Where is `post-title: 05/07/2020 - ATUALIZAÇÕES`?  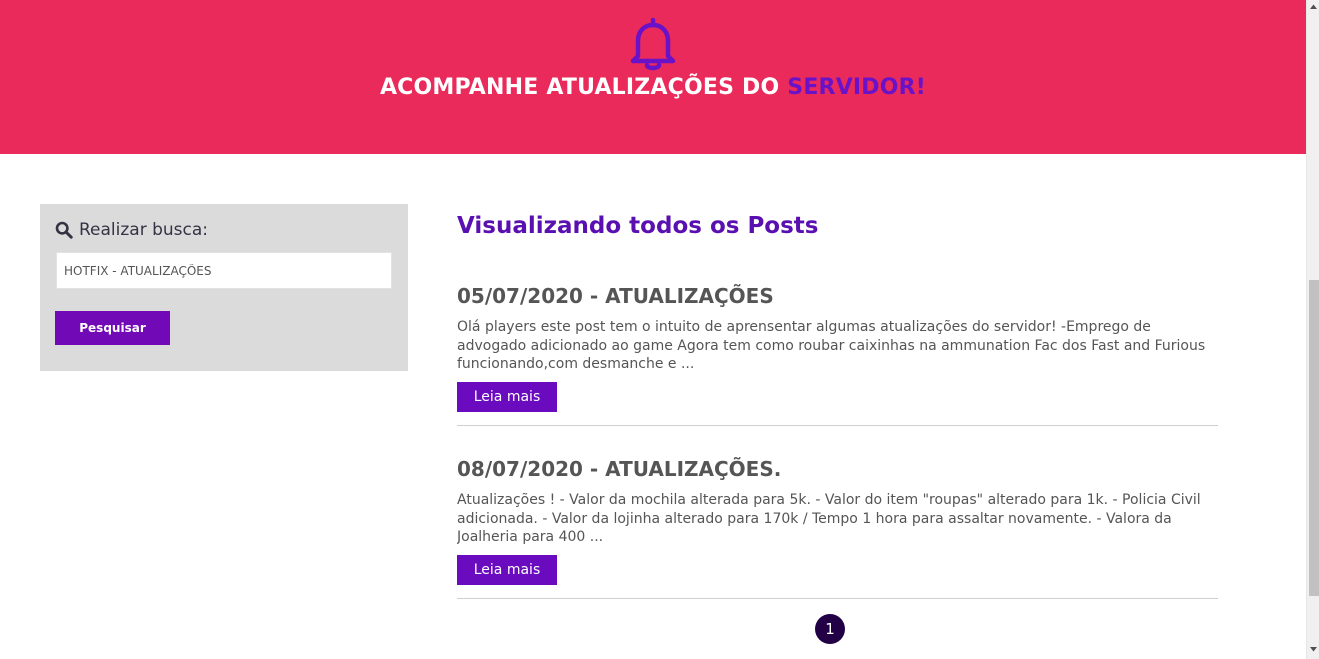 post-title: 05/07/2020 - ATUALIZAÇÕES is located at coordinates (837, 296).